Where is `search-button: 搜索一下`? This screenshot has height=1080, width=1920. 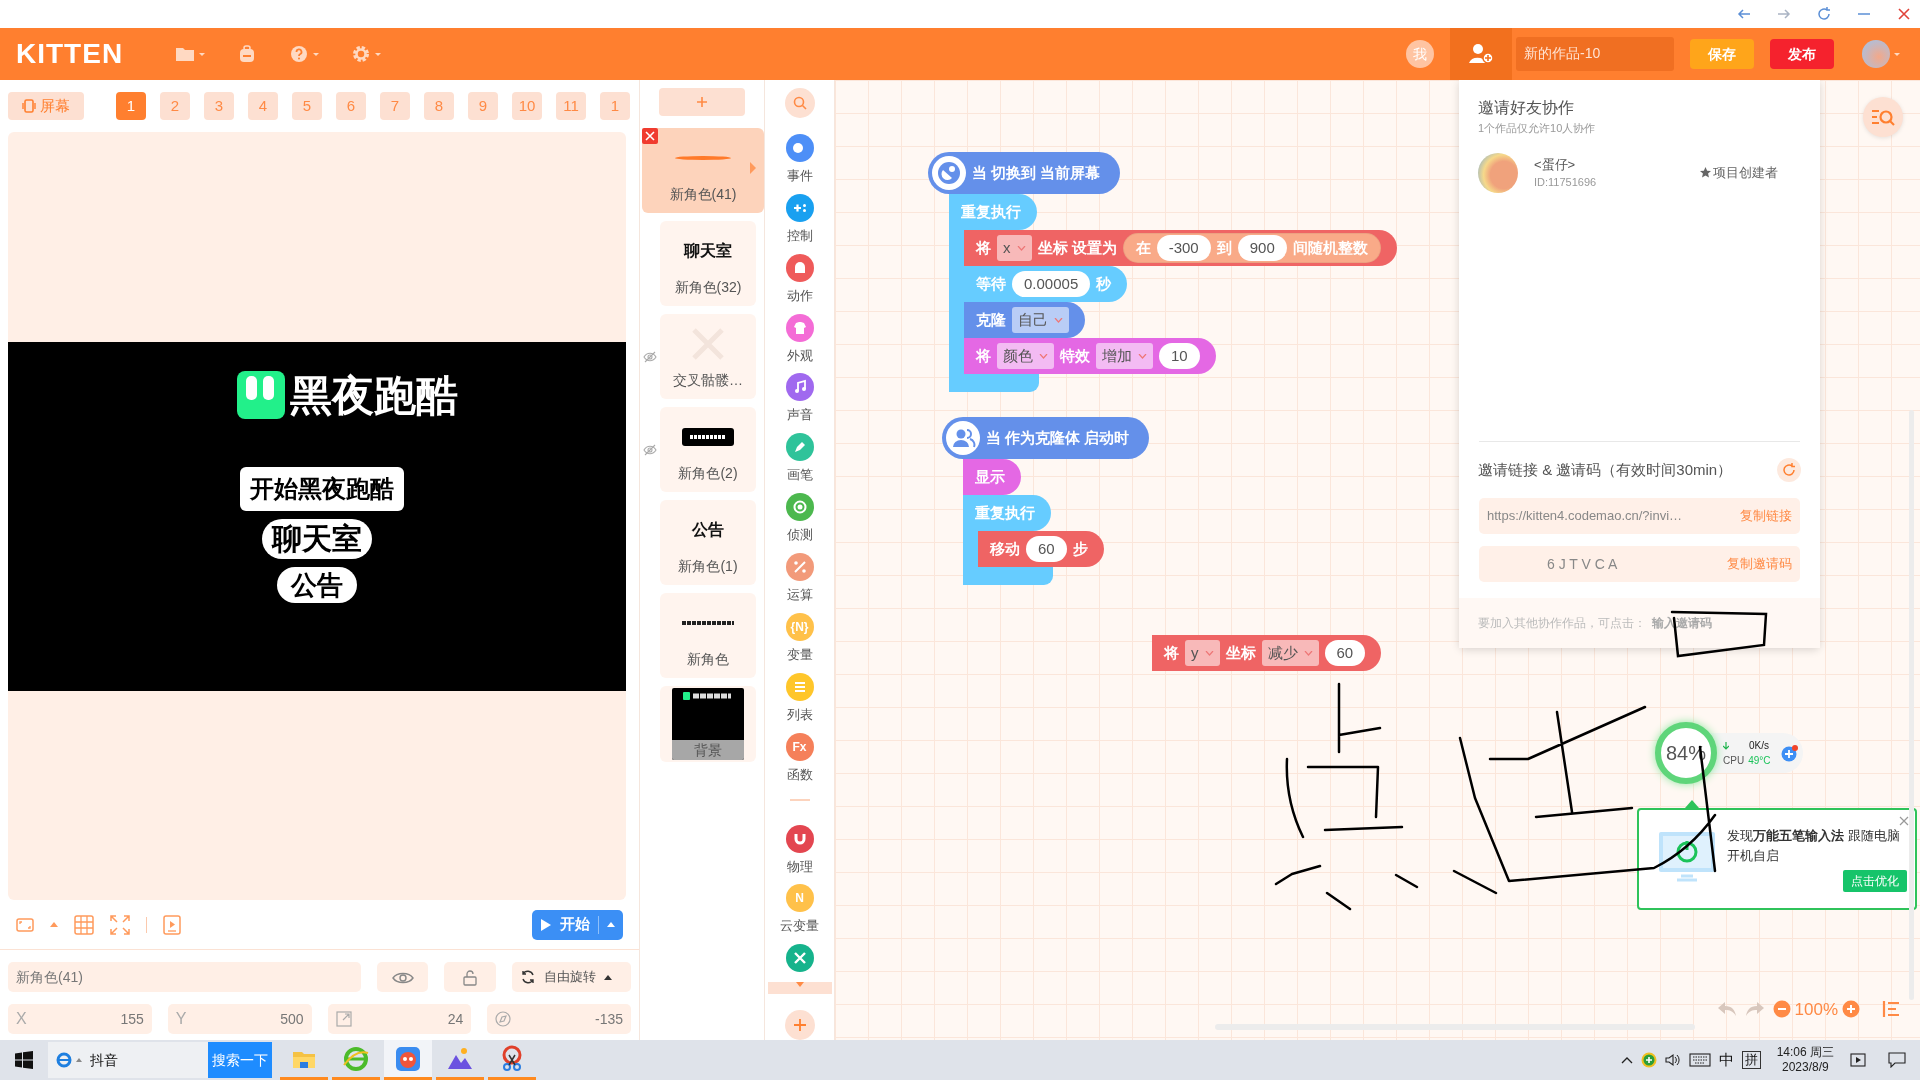 search-button: 搜索一下 is located at coordinates (240, 1060).